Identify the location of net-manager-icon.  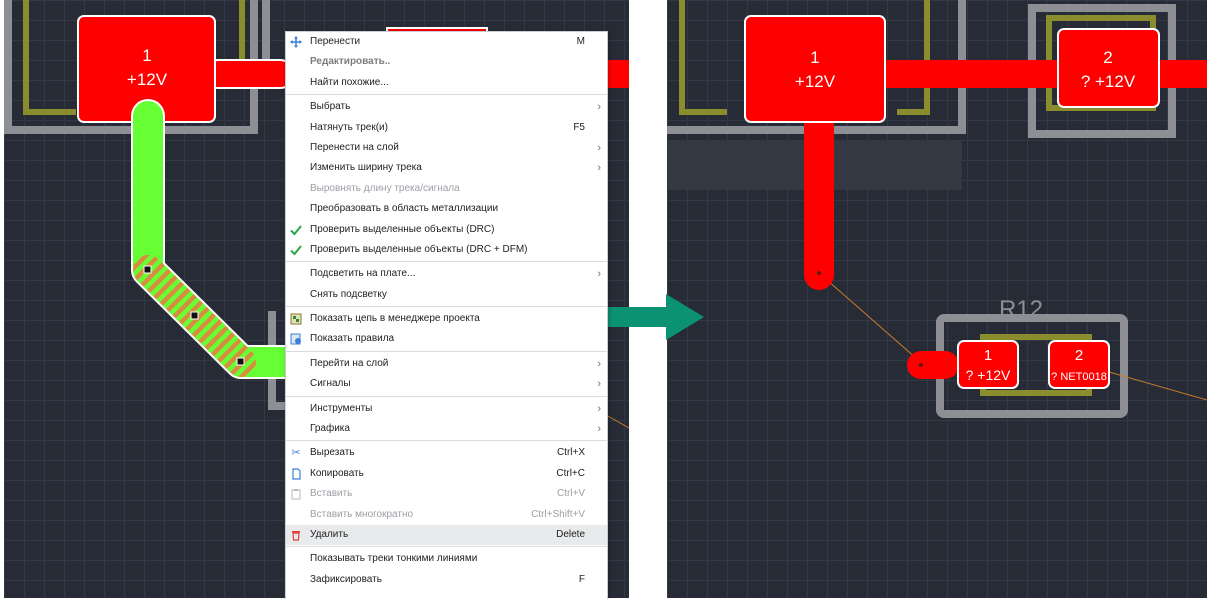
(296, 319).